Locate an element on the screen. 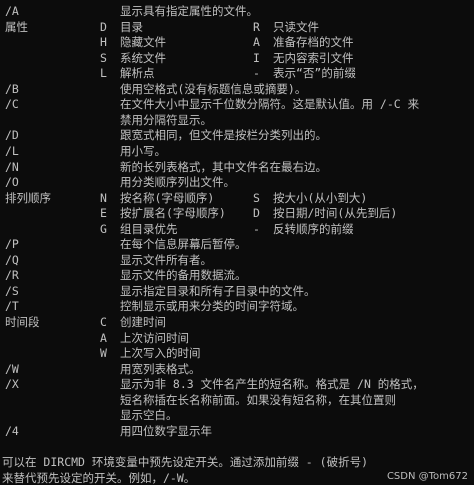 The image size is (474, 485). option-switch: /T is located at coordinates (12, 306).